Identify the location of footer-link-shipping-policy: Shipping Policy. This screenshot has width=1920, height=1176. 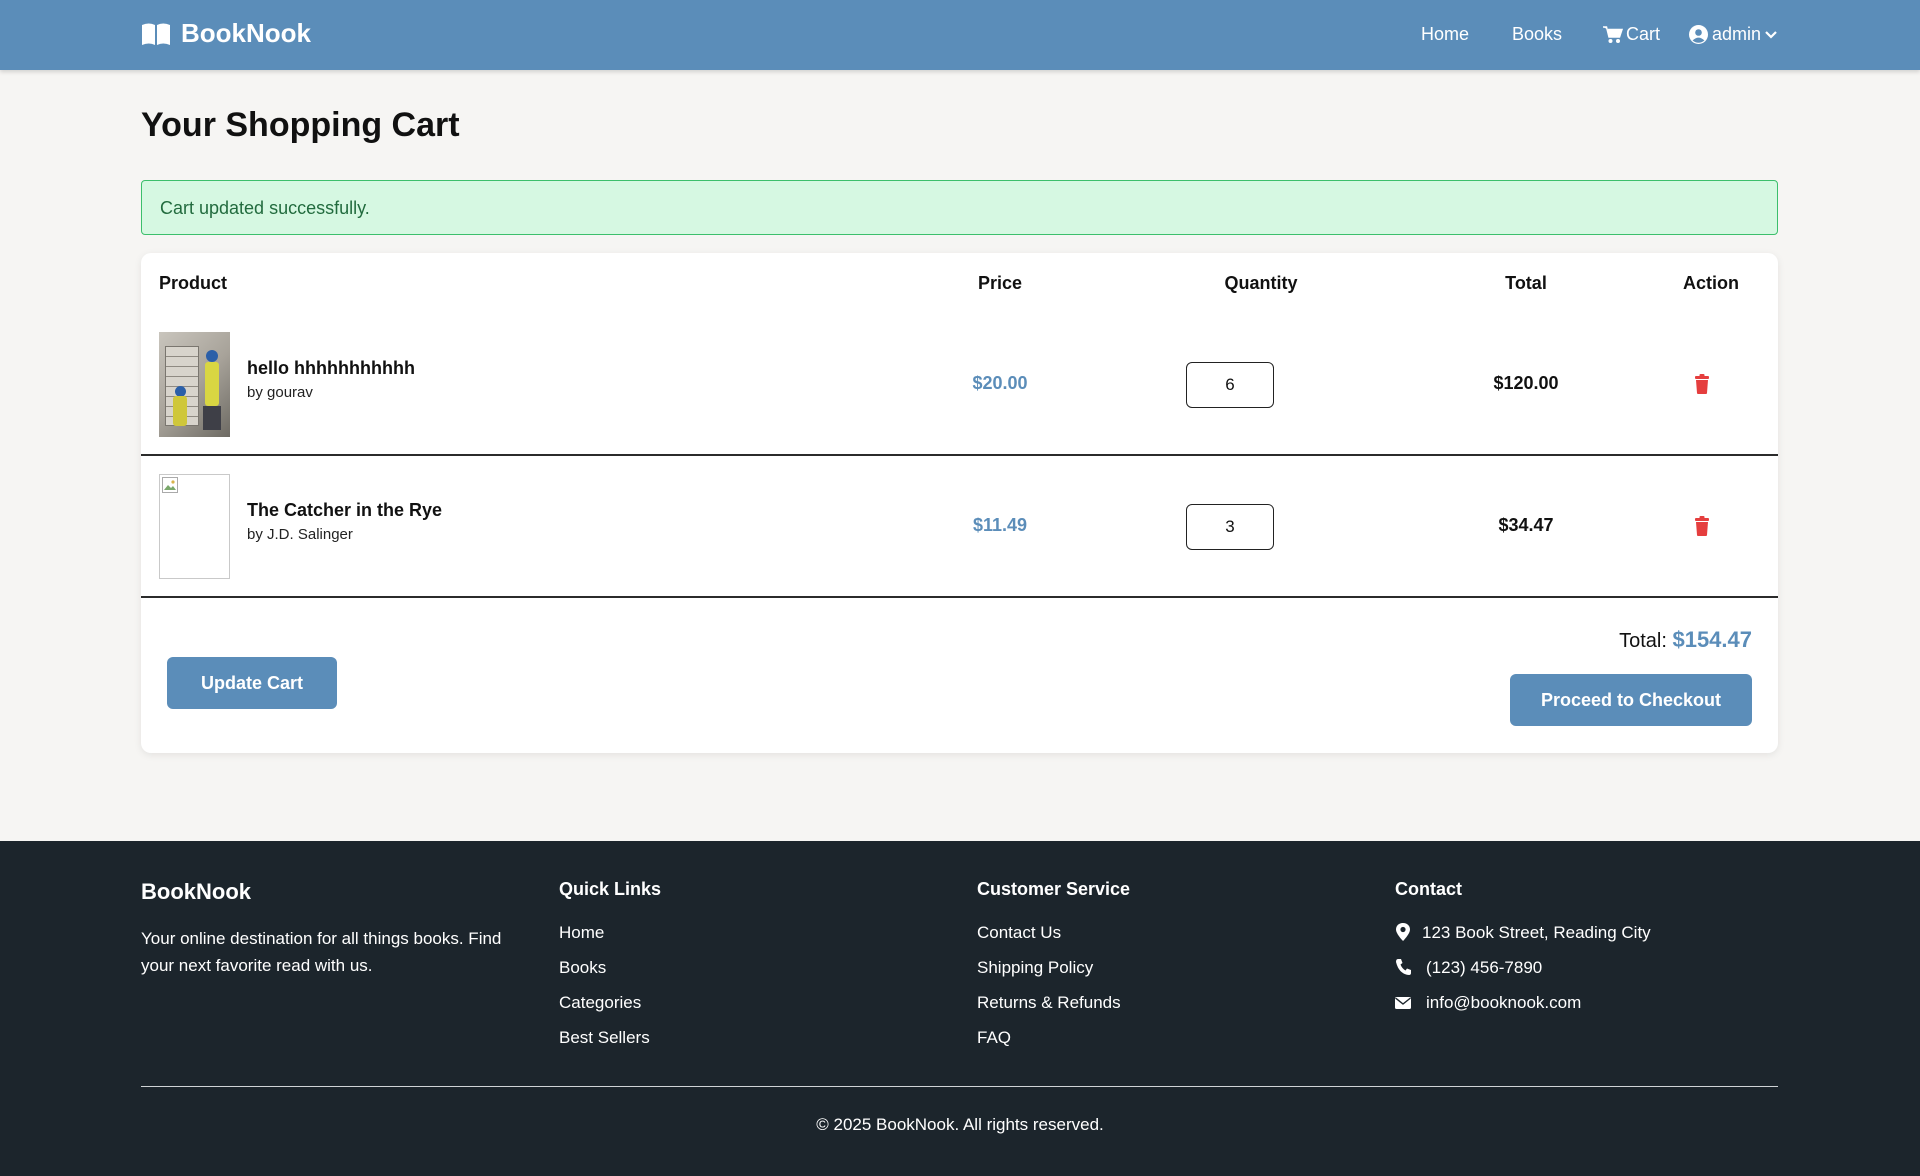
(1035, 968).